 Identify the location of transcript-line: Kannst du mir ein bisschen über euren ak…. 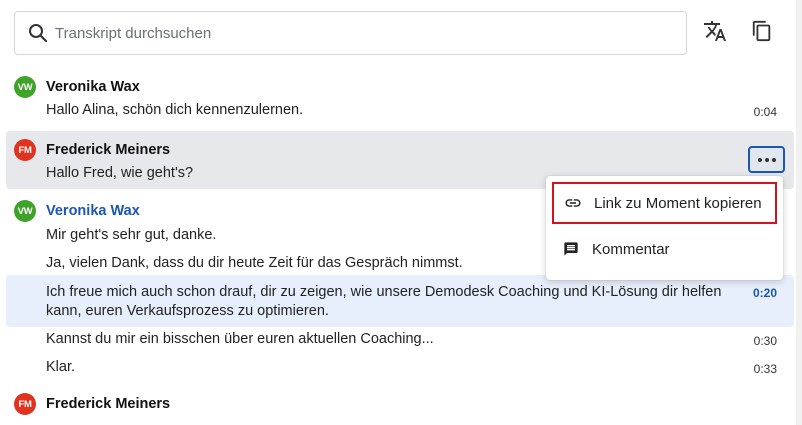
(240, 339).